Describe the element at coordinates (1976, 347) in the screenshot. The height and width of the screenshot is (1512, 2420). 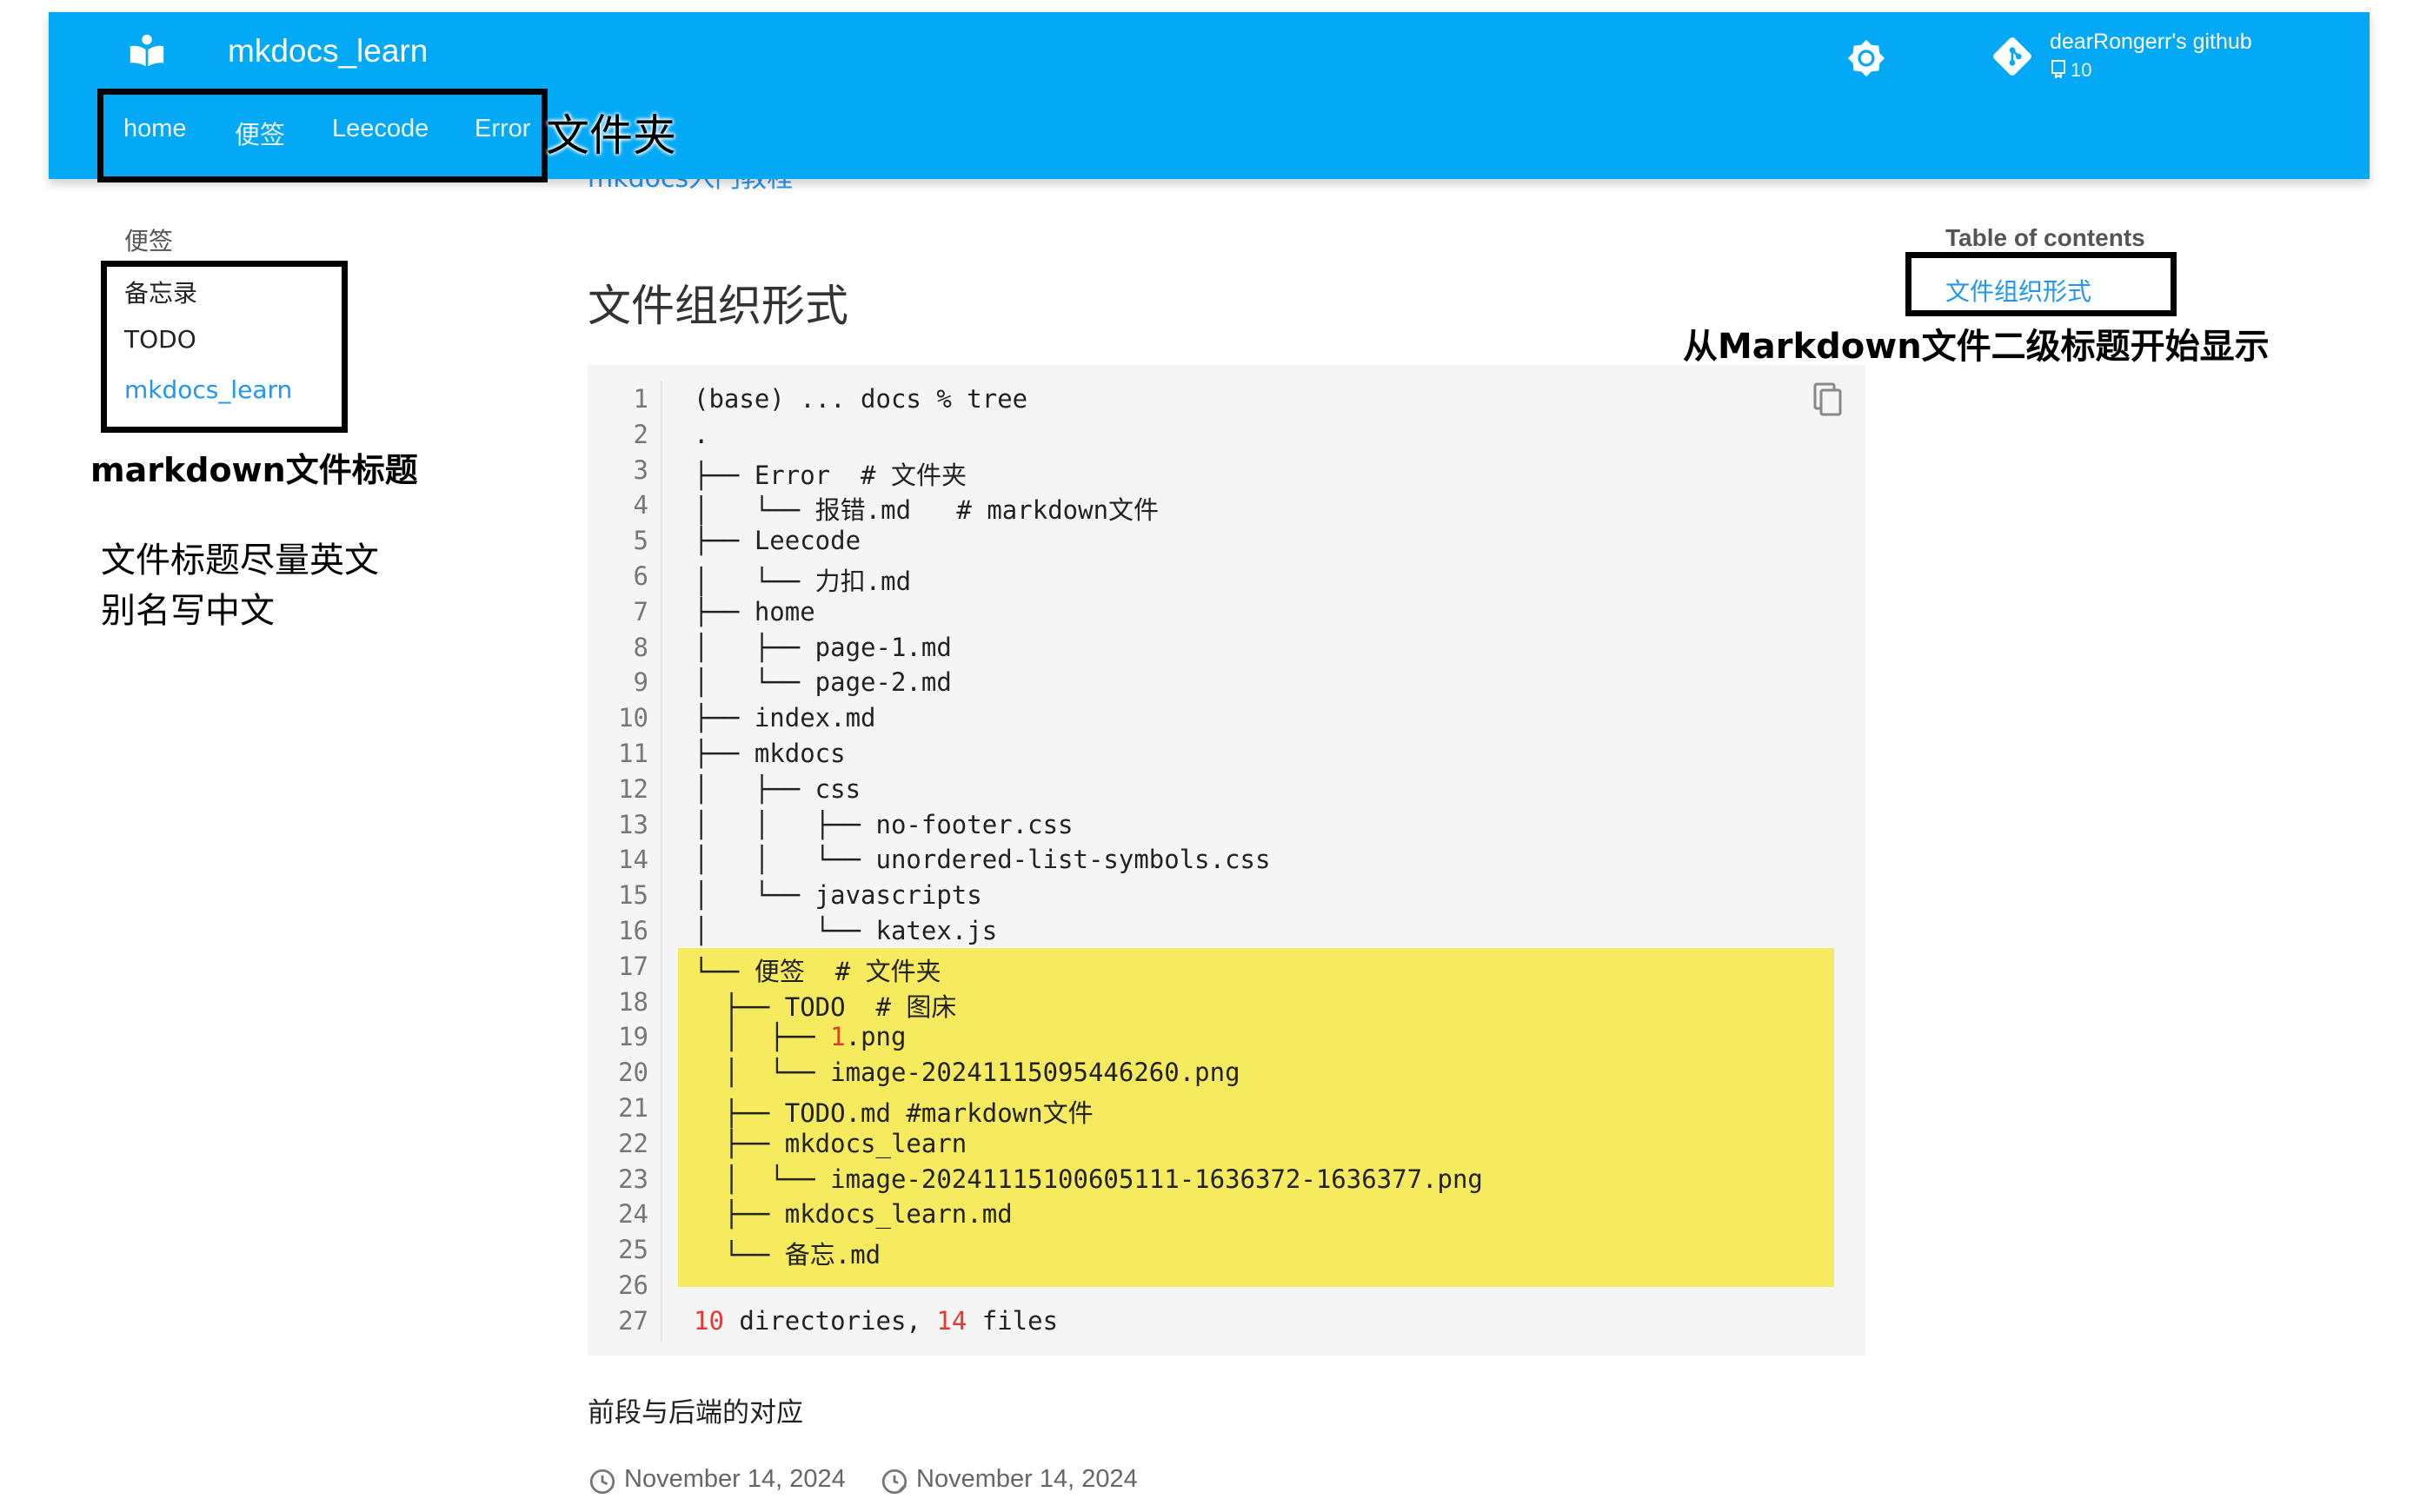
I see `toc-annotation: 从Markdown文件二级标题开始显示` at that location.